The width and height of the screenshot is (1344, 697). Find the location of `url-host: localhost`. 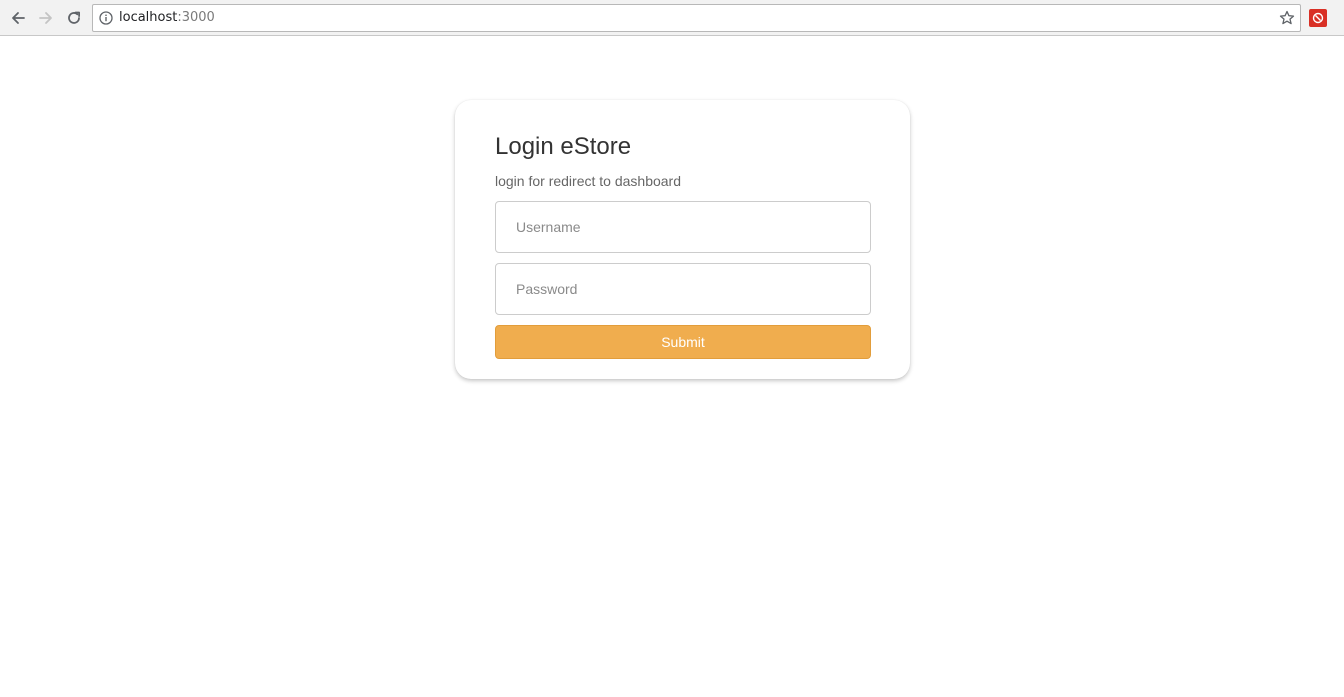

url-host: localhost is located at coordinates (148, 17).